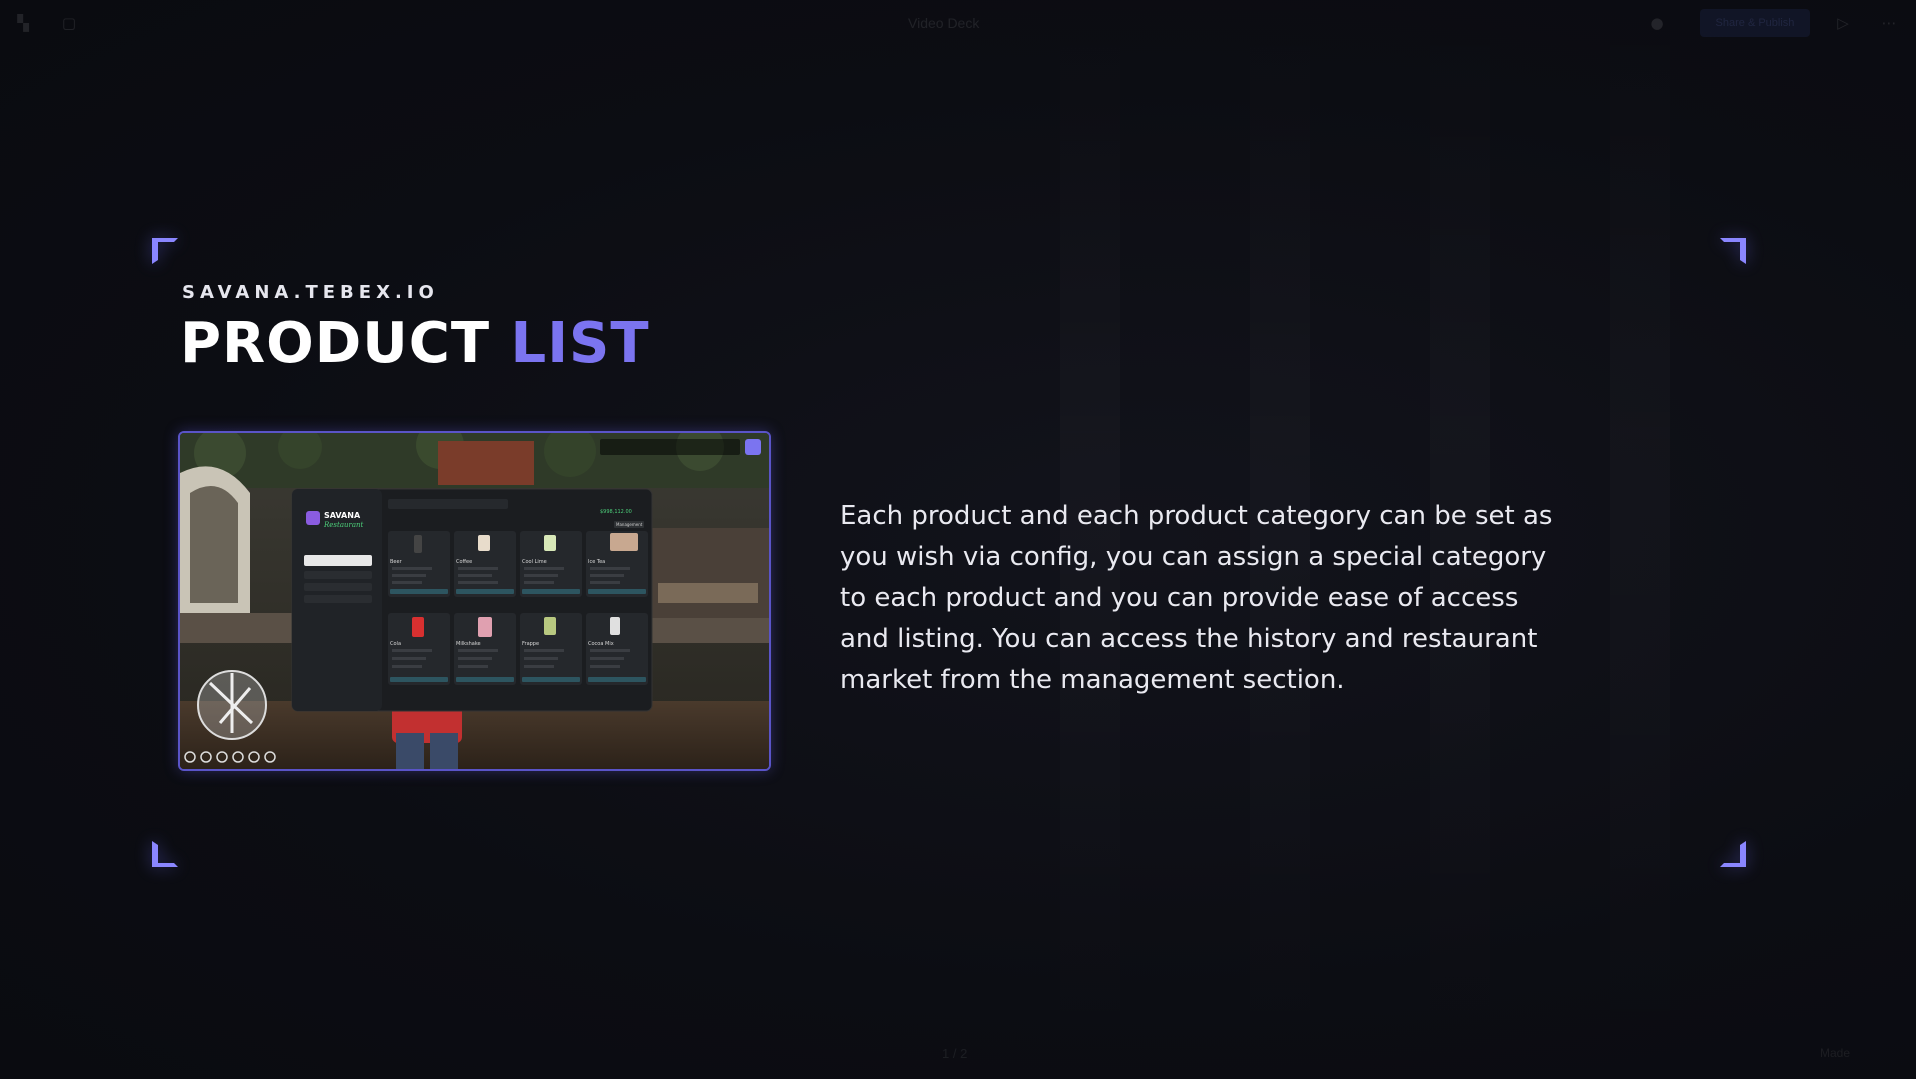 The height and width of the screenshot is (1079, 1916). I want to click on category-label: Cocoa Mix, so click(601, 644).